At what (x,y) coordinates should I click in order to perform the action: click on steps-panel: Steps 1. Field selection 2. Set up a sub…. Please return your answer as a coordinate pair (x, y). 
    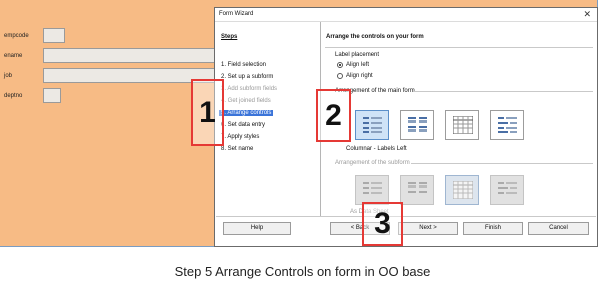
    Looking at the image, I should click on (268, 119).